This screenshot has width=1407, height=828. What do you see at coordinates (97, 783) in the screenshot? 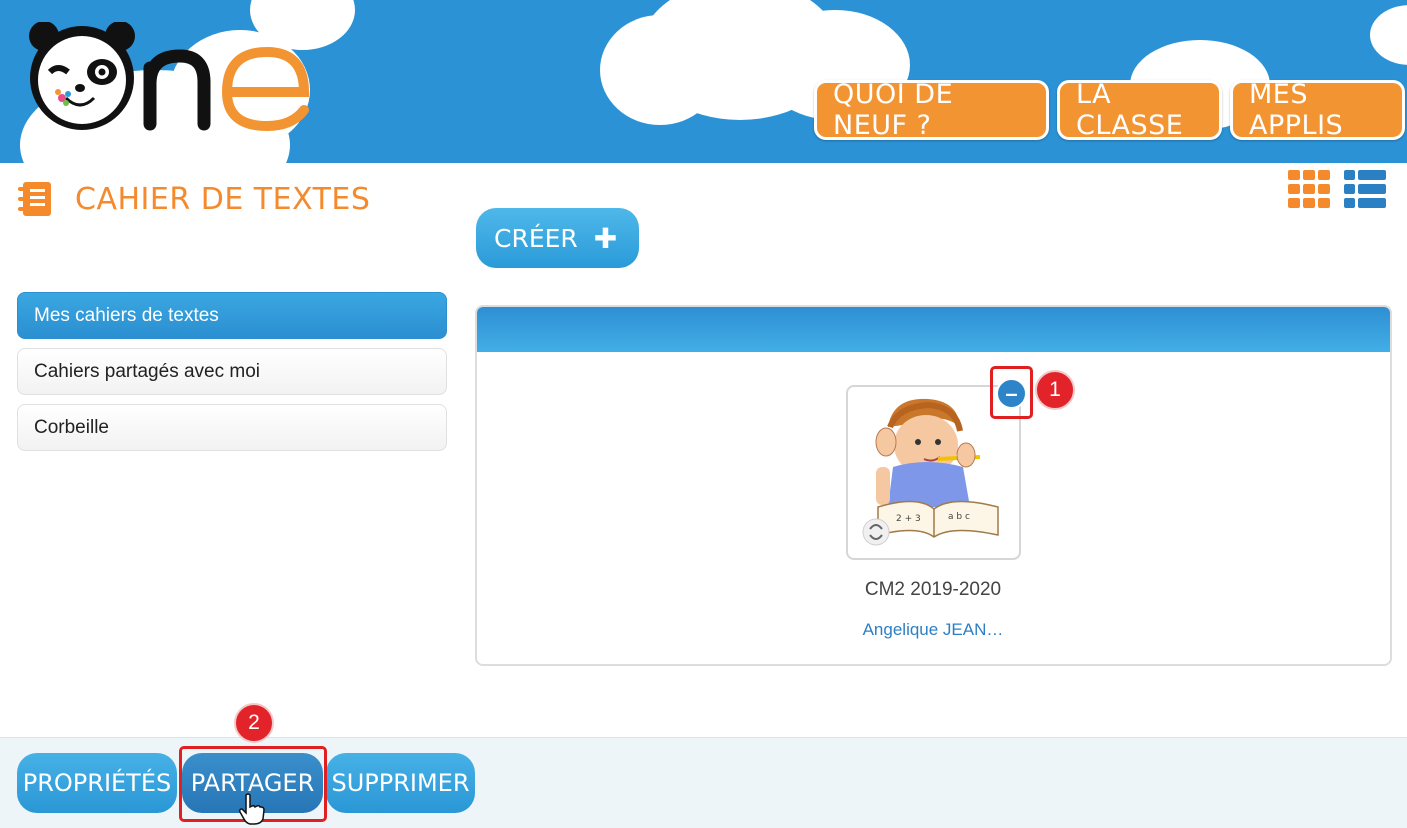
I see `properties-button: PROPRIÉTÉS` at bounding box center [97, 783].